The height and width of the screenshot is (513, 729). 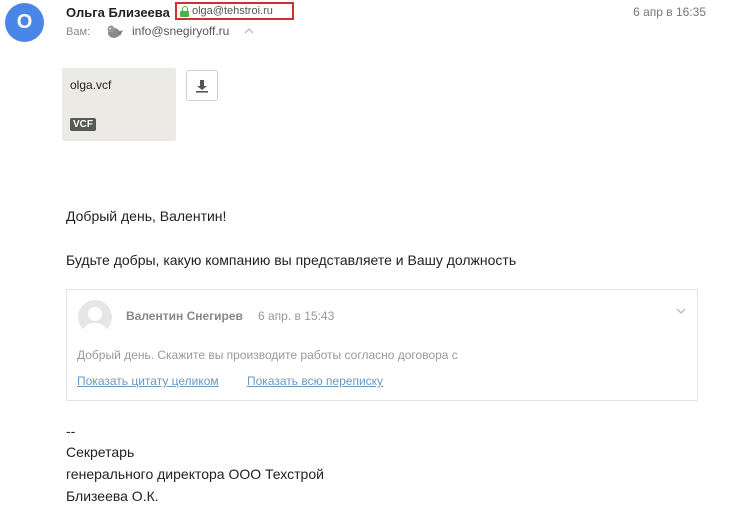 I want to click on download-button, so click(x=202, y=85).